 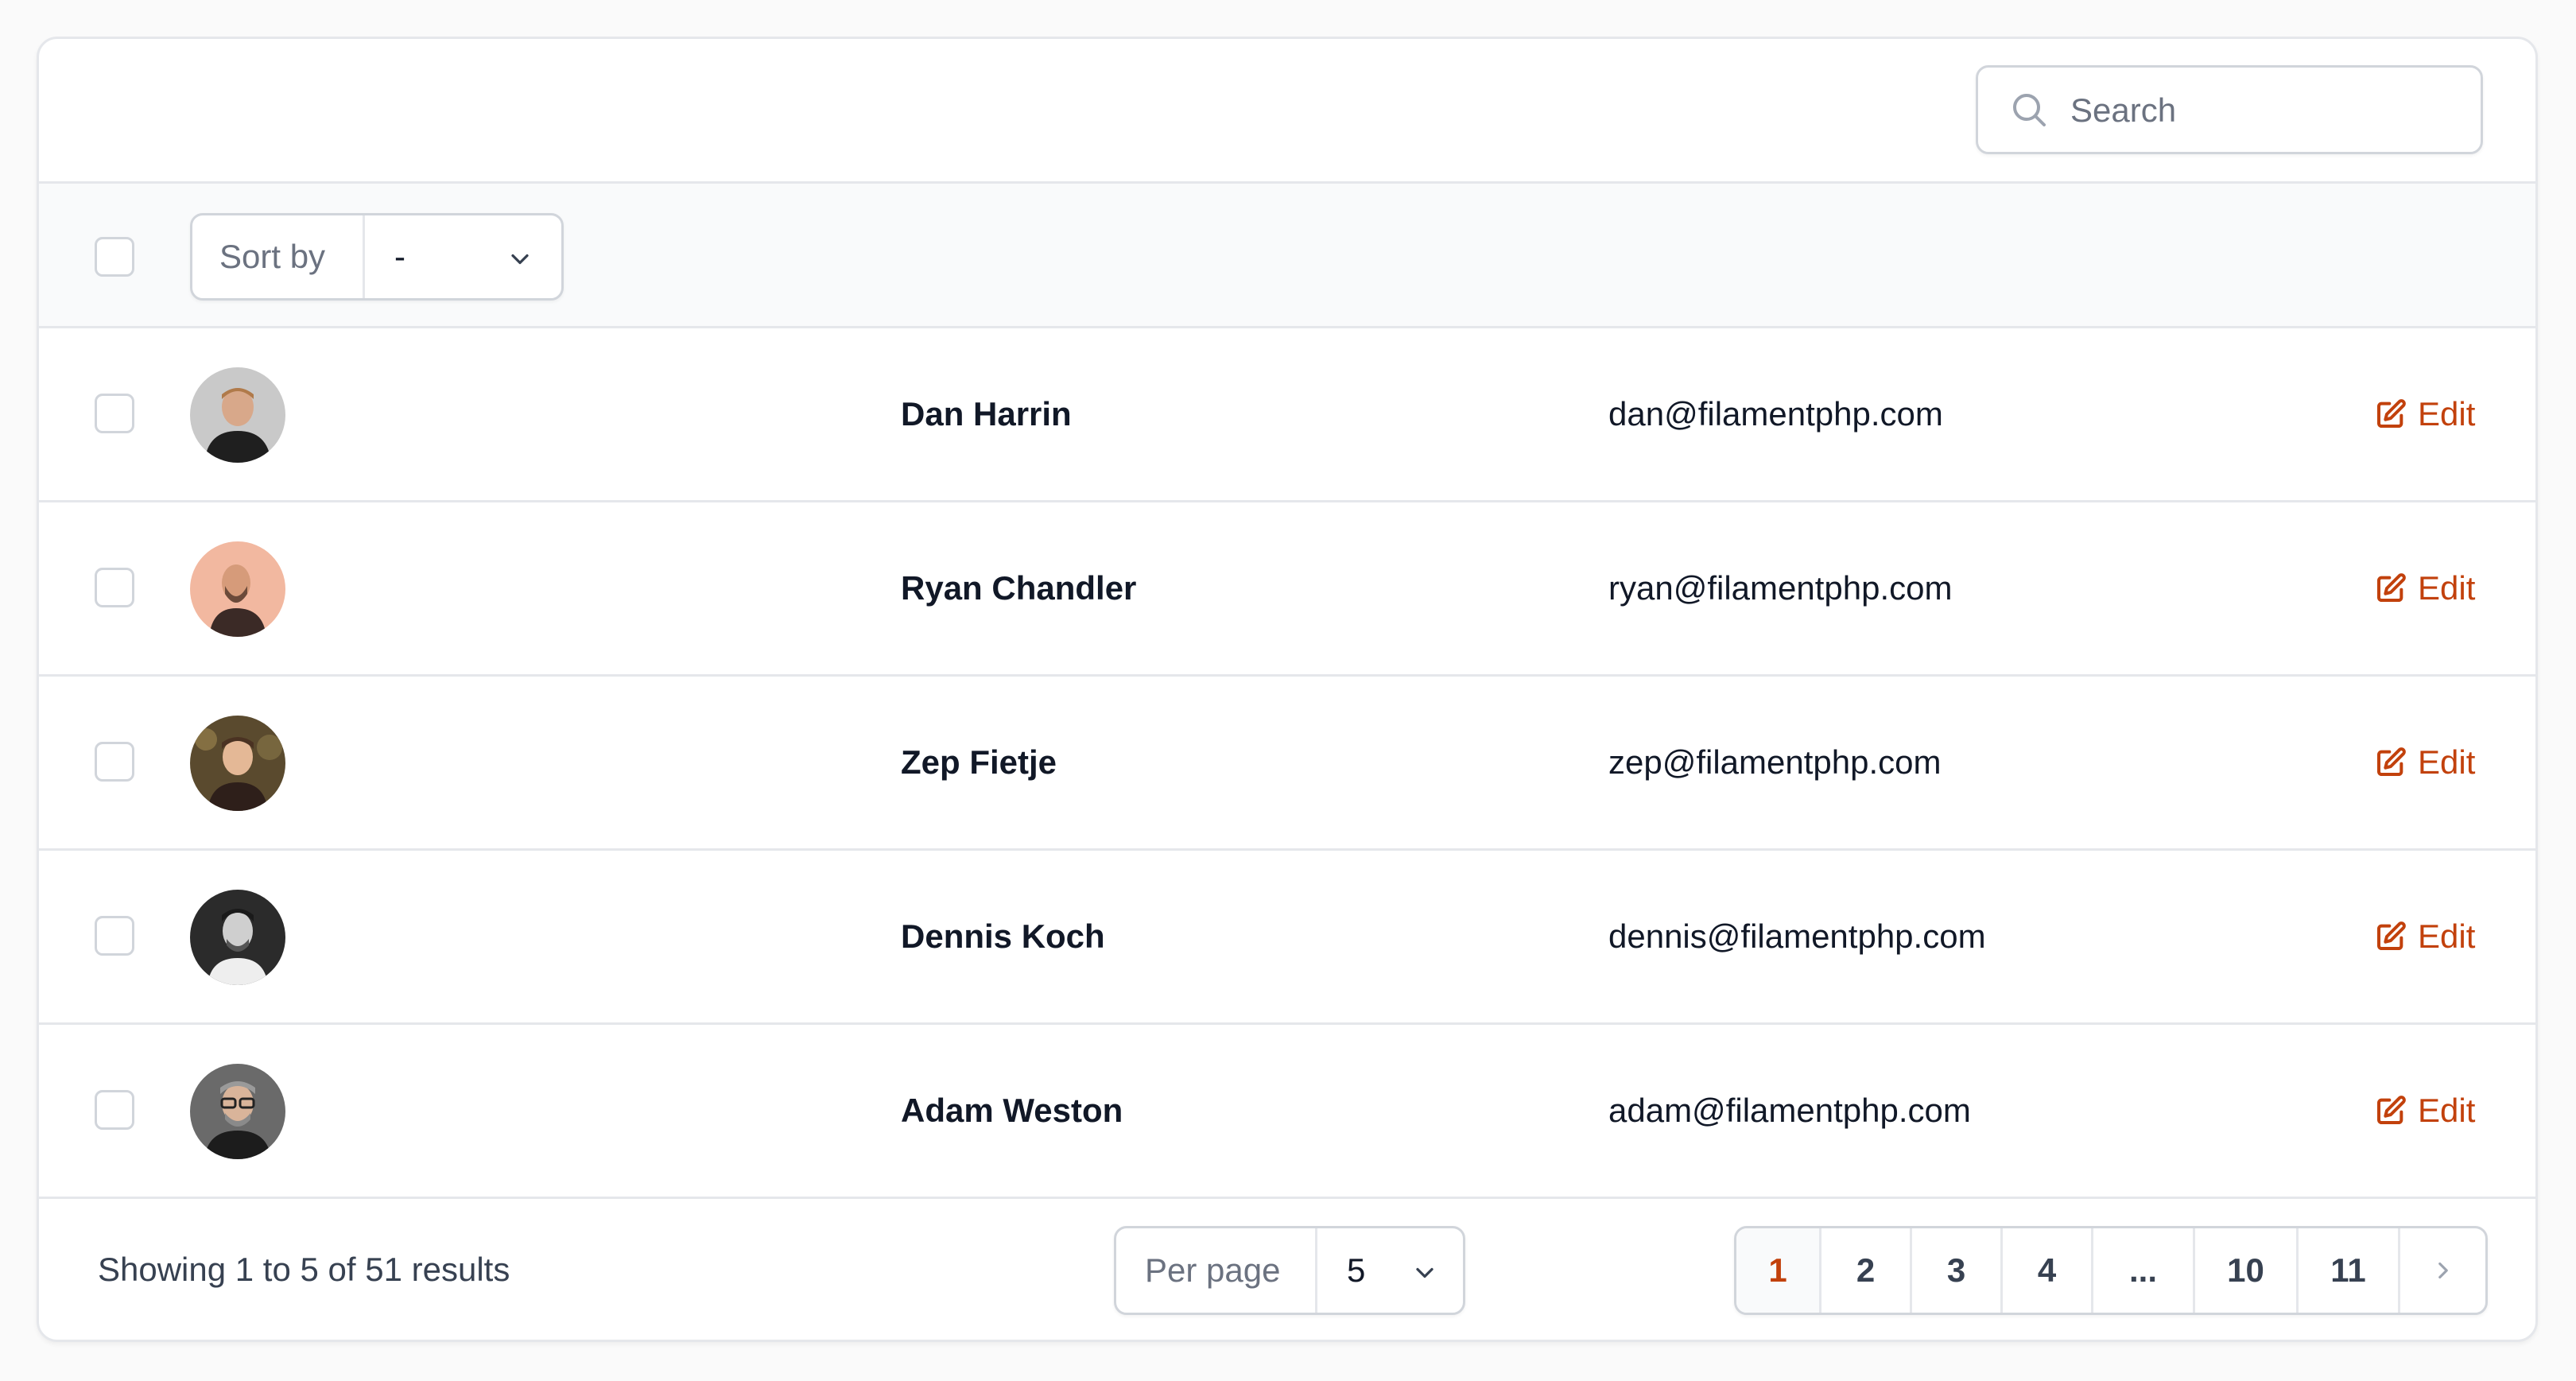 I want to click on user-name: Adam Weston, so click(x=1012, y=1111).